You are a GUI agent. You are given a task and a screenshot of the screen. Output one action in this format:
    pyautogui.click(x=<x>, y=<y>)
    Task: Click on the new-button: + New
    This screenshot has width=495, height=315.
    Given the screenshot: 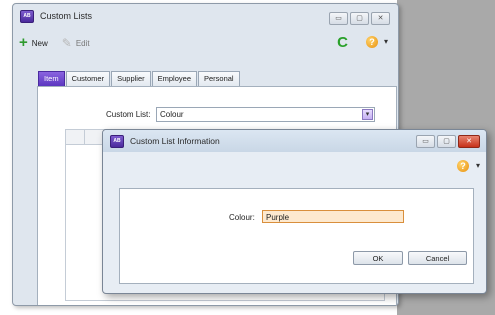 What is the action you would take?
    pyautogui.click(x=33, y=42)
    